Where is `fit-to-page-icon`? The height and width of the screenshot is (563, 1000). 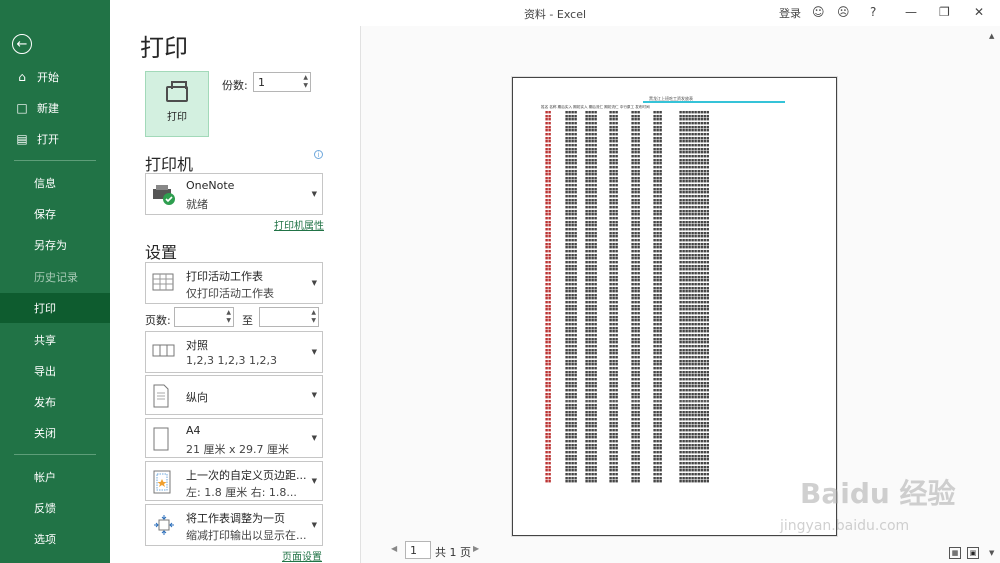 fit-to-page-icon is located at coordinates (163, 526).